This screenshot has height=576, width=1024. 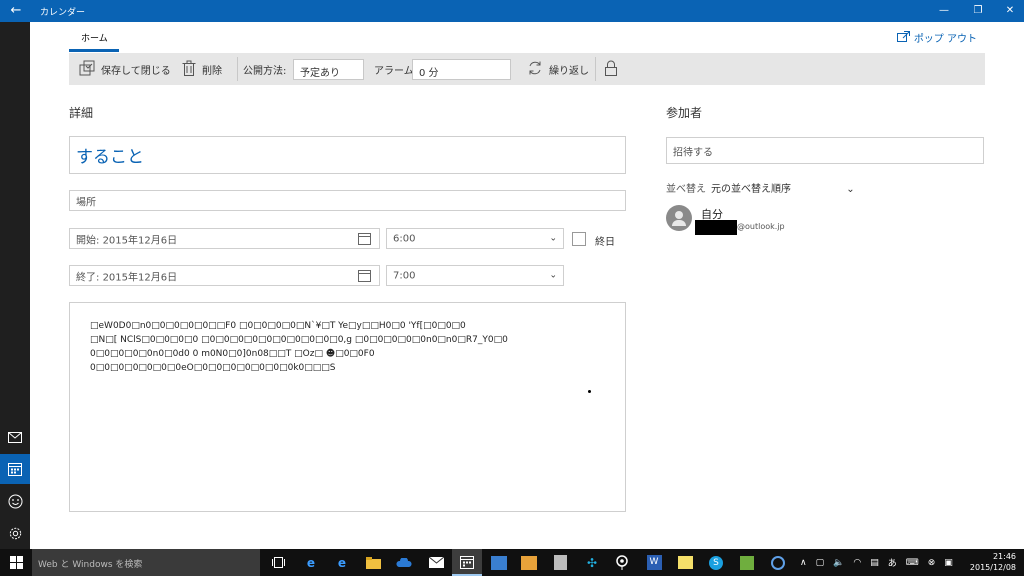 What do you see at coordinates (404, 238) in the screenshot?
I see `start-time: 6:00` at bounding box center [404, 238].